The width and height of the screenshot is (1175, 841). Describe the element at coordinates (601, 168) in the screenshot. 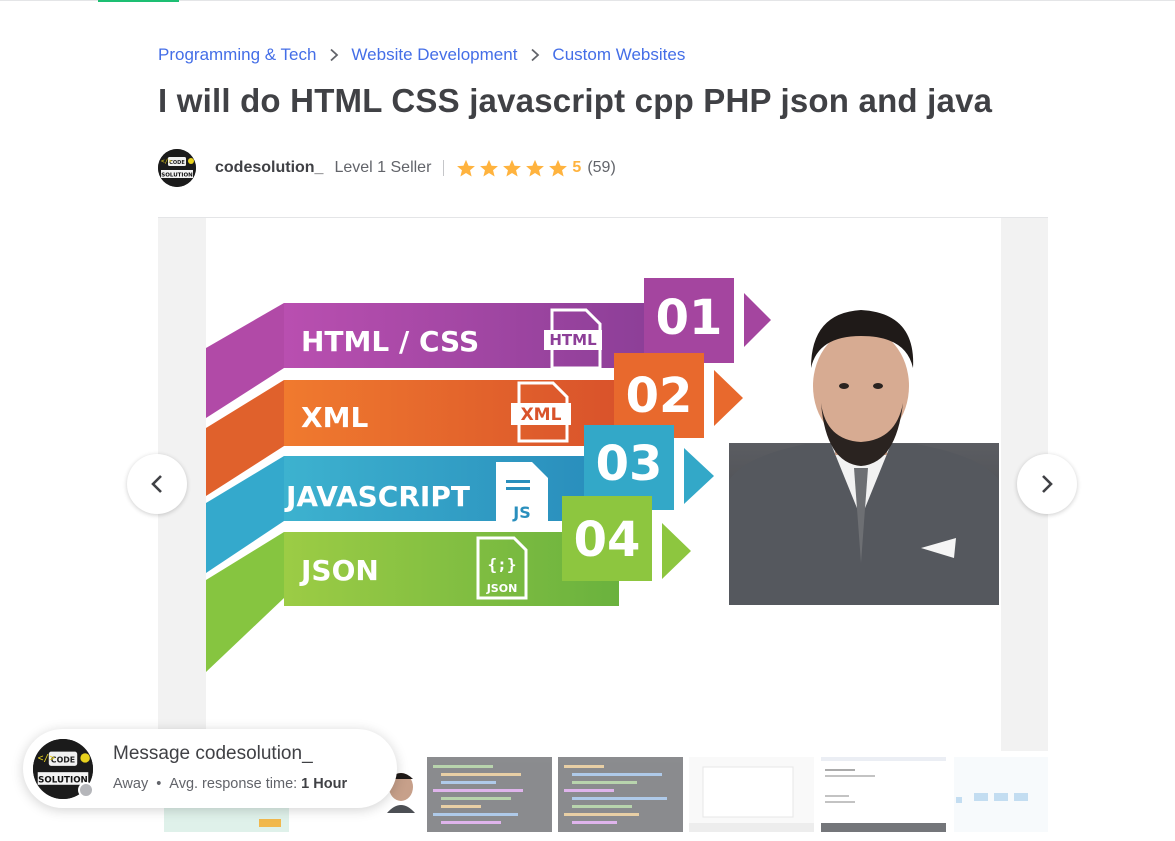

I see `review-count-link: (59)` at that location.